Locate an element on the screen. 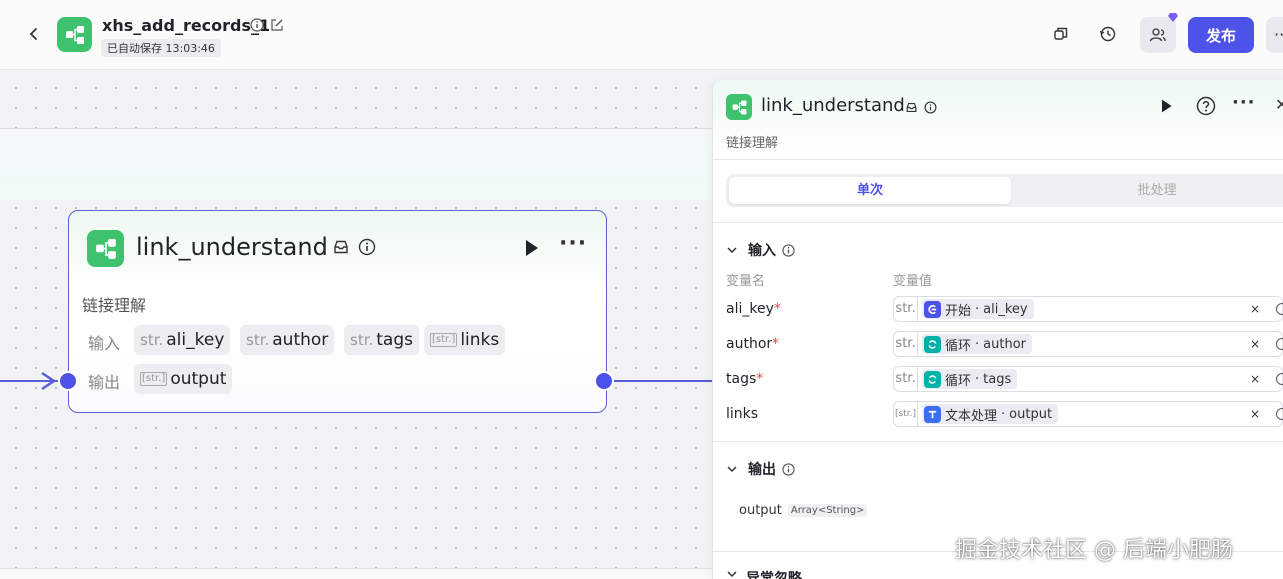 This screenshot has width=1283, height=579. variable-reference: 循环 · tags is located at coordinates (970, 379).